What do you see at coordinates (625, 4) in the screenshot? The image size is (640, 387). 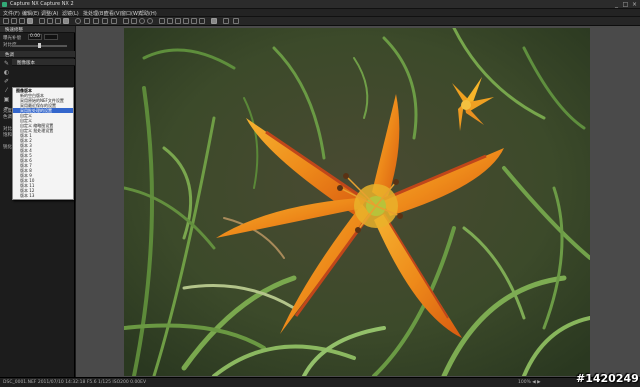 I see `maximize-button: □` at bounding box center [625, 4].